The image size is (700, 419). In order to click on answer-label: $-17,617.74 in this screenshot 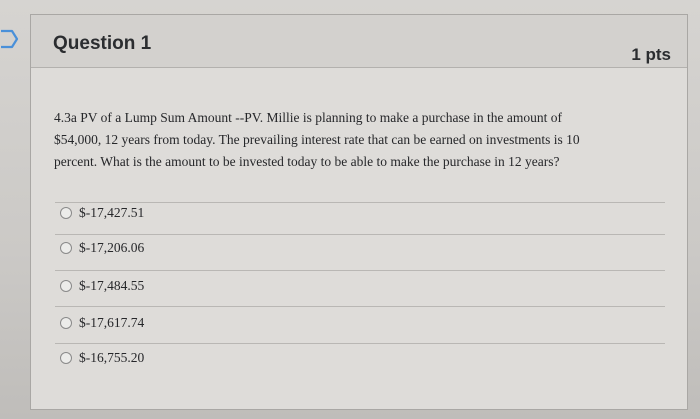, I will do `click(112, 322)`.